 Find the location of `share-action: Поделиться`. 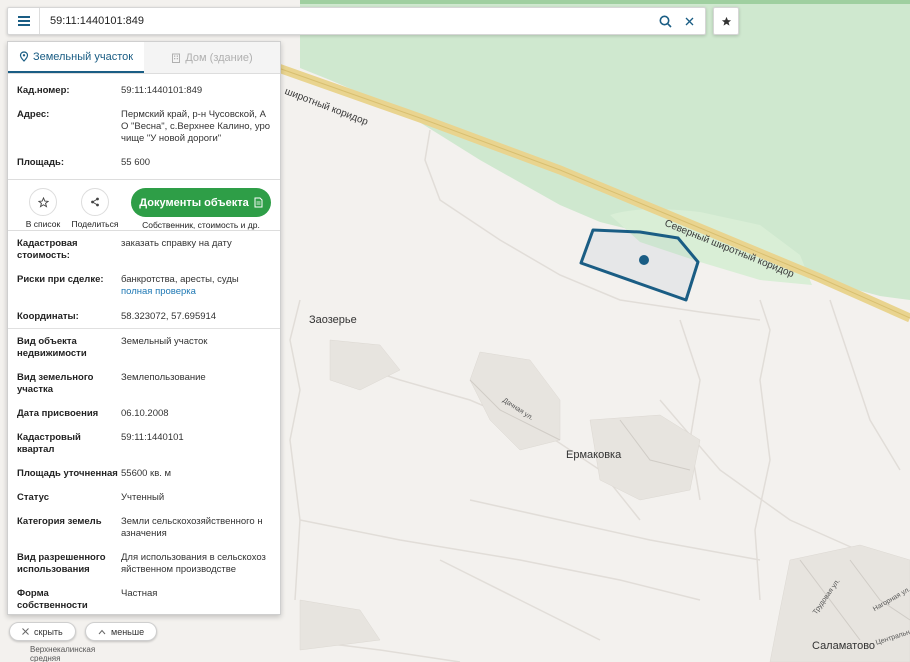

share-action: Поделиться is located at coordinates (95, 208).